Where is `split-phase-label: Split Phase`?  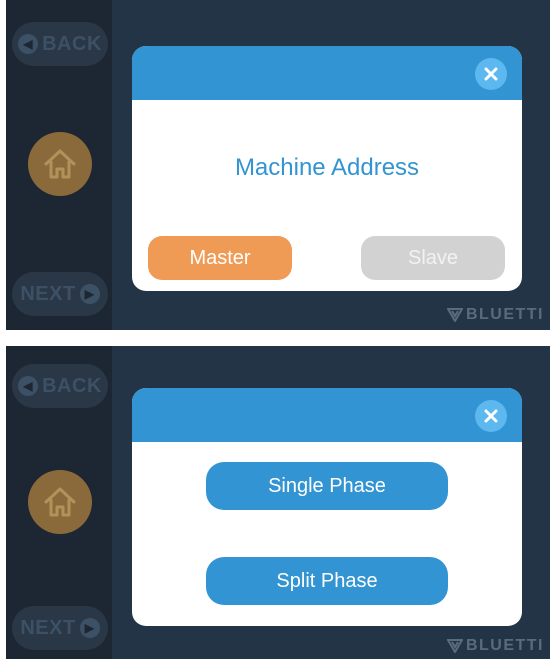
split-phase-label: Split Phase is located at coordinates (327, 580).